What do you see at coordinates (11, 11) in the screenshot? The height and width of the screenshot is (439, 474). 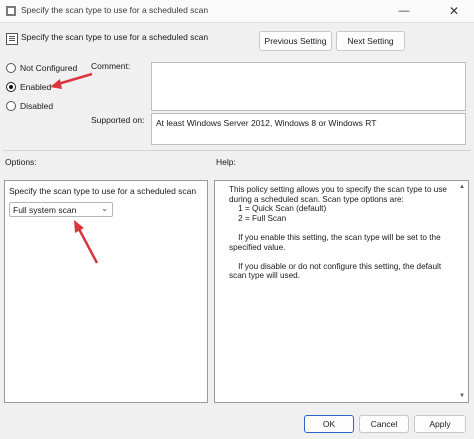 I see `policy-app-icon` at bounding box center [11, 11].